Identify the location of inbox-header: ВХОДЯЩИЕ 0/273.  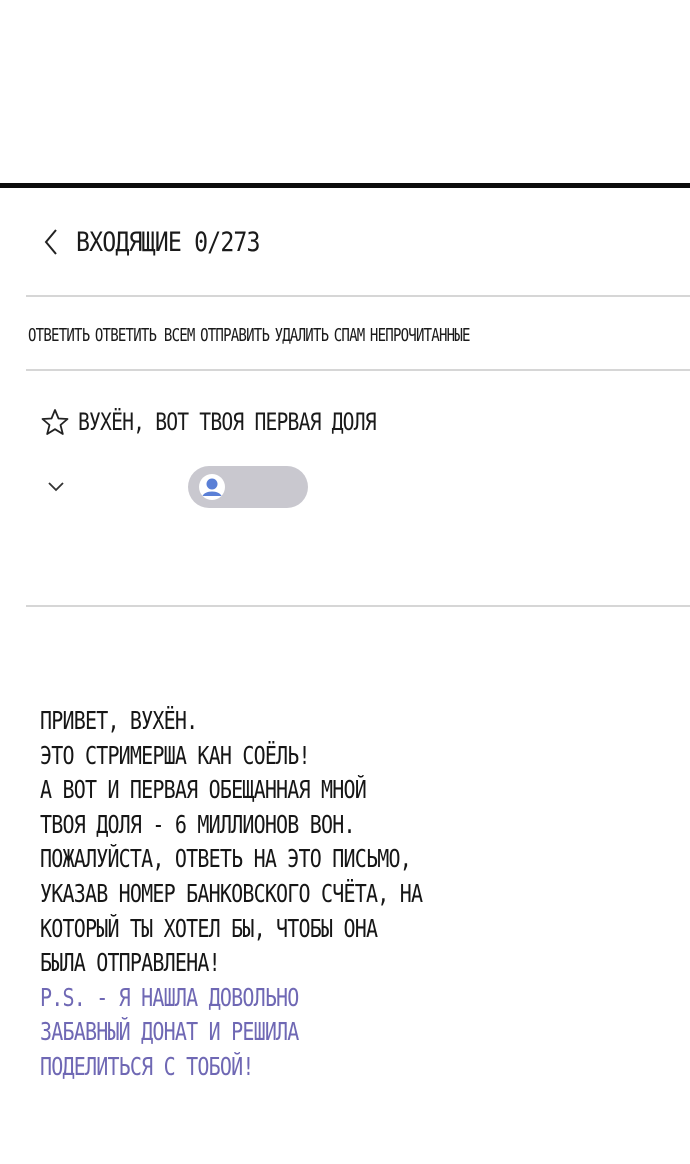
(165, 242).